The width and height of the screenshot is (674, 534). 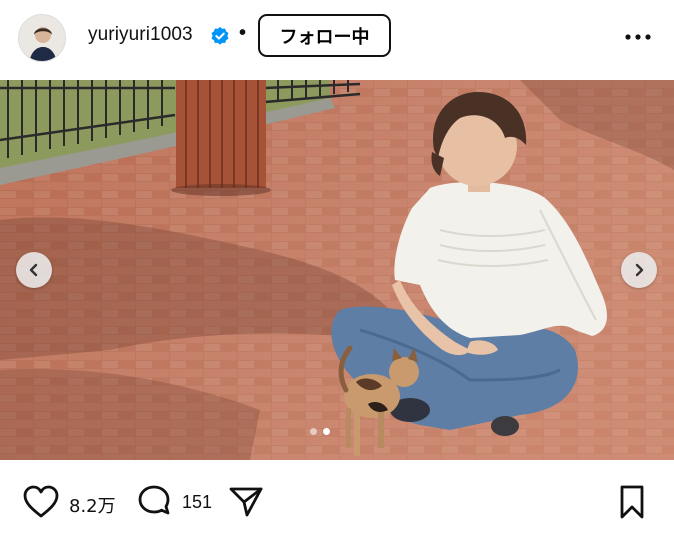 What do you see at coordinates (632, 502) in the screenshot?
I see `bookmark-icon` at bounding box center [632, 502].